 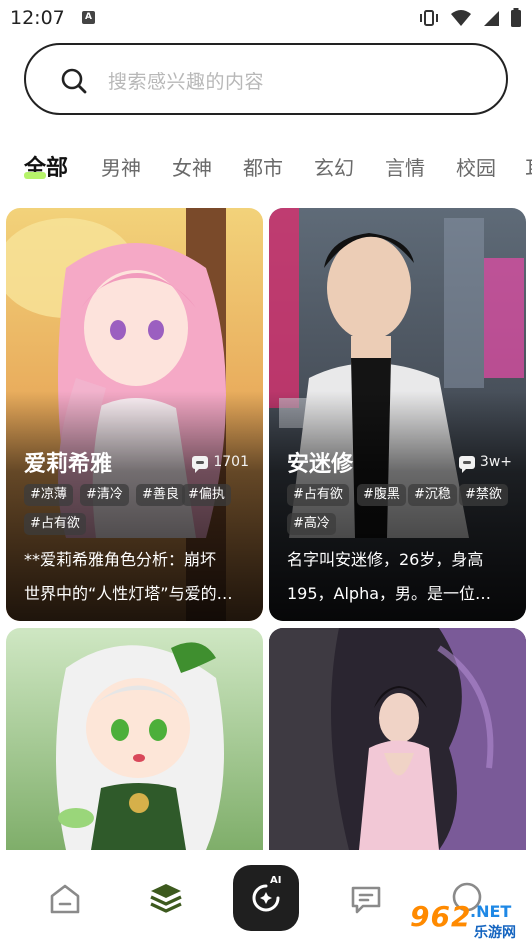 What do you see at coordinates (263, 166) in the screenshot?
I see `tab-city: 都市` at bounding box center [263, 166].